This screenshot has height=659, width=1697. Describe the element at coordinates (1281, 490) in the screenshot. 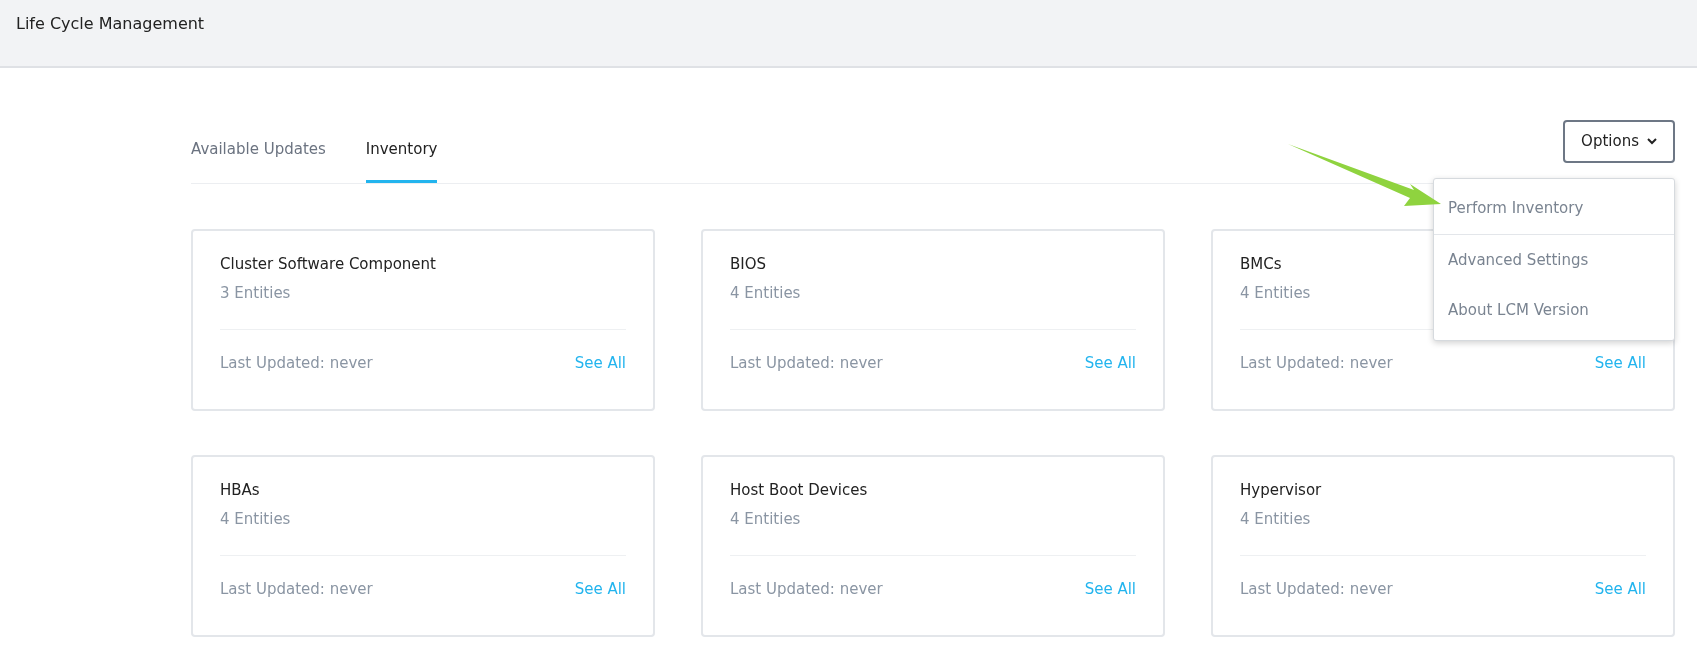

I see `card-title: Hypervisor` at that location.